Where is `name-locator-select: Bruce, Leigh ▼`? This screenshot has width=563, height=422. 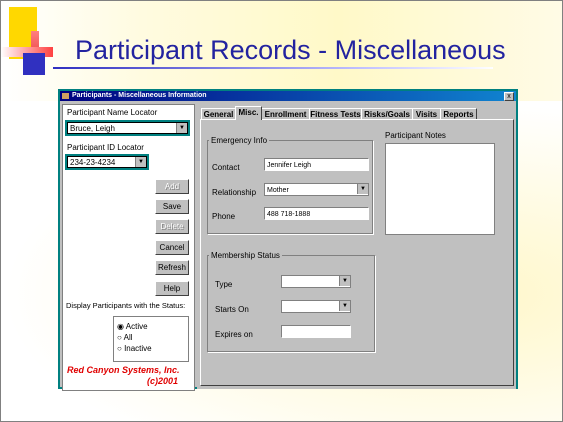
name-locator-select: Bruce, Leigh ▼ is located at coordinates (127, 128).